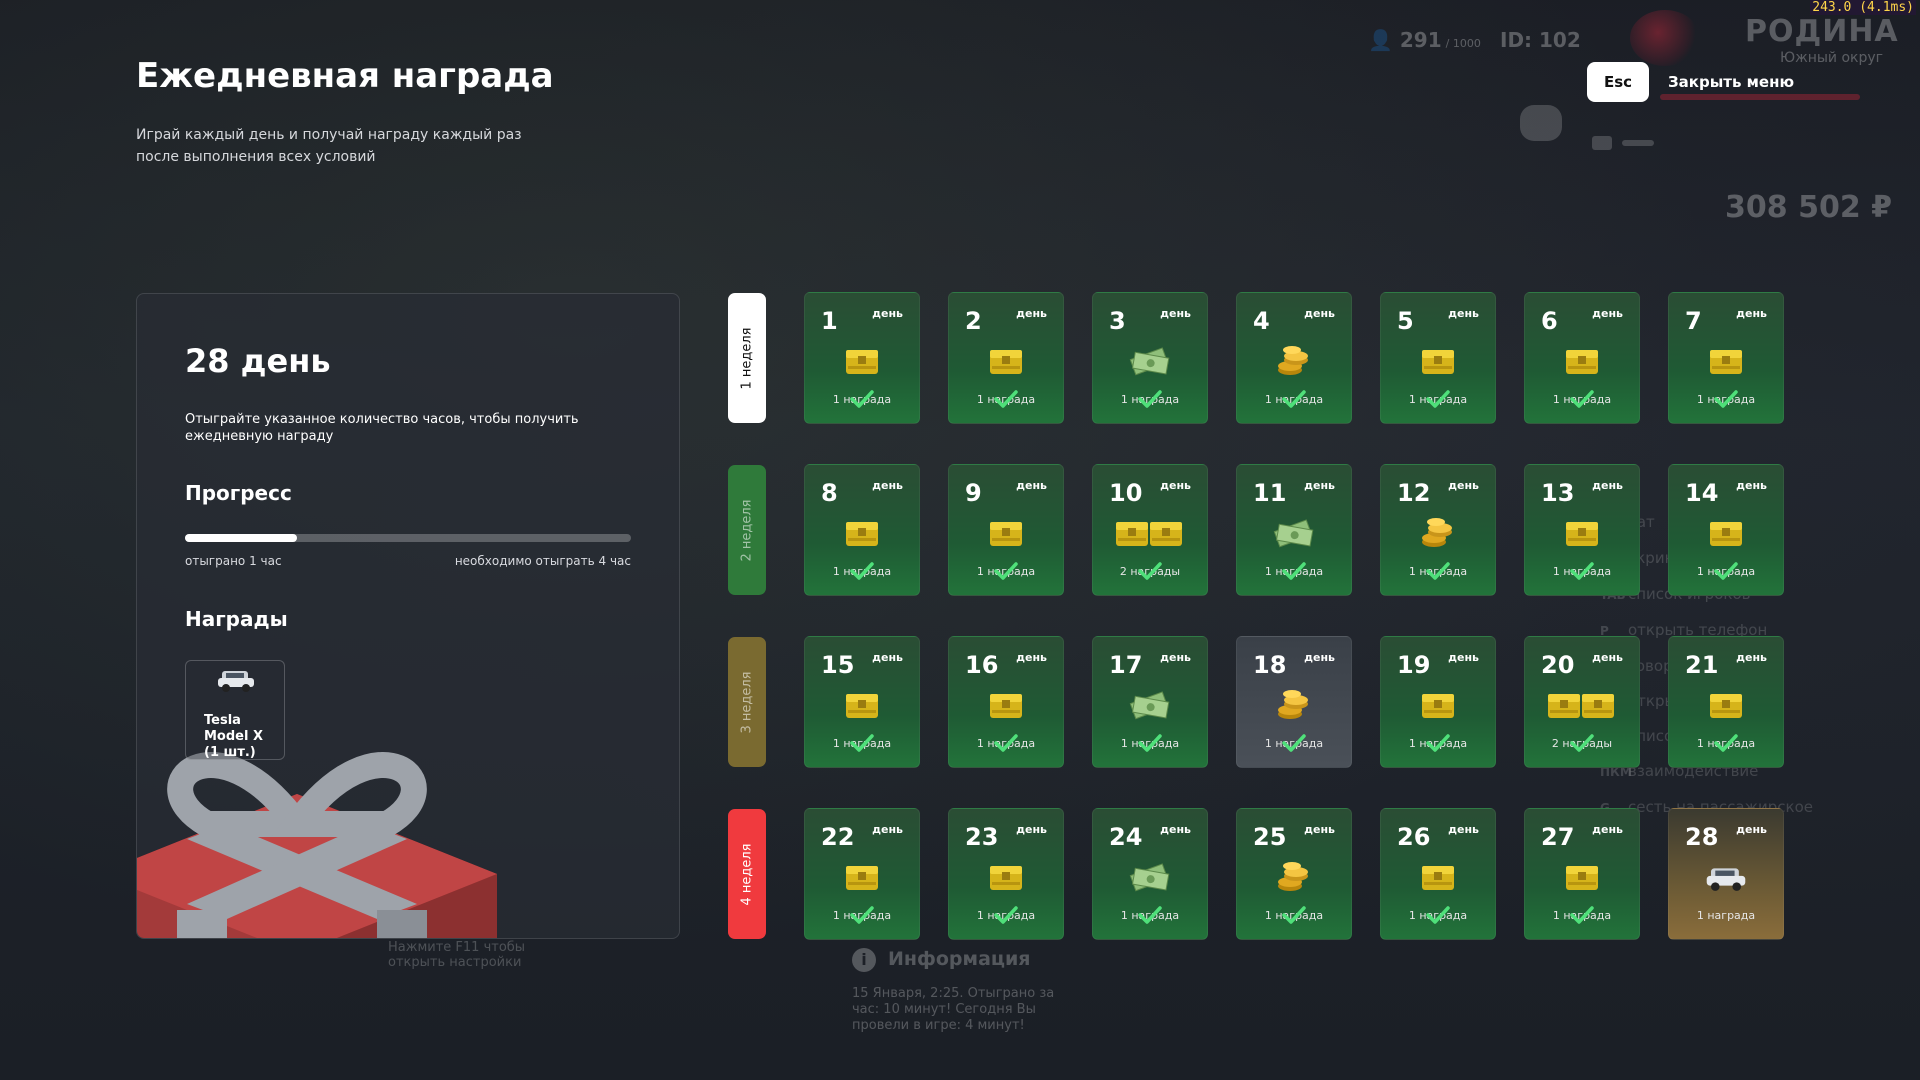 Image resolution: width=1920 pixels, height=1080 pixels. Describe the element at coordinates (1006, 358) in the screenshot. I see `day-card-2: 2 день 1 награда` at that location.